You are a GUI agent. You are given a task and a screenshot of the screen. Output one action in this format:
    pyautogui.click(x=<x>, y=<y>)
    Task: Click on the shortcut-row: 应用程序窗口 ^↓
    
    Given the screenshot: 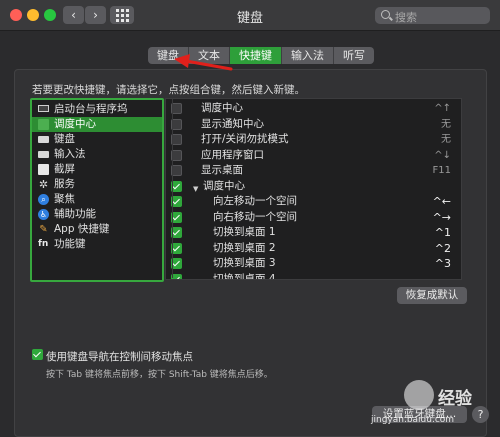 What is the action you would take?
    pyautogui.click(x=313, y=155)
    